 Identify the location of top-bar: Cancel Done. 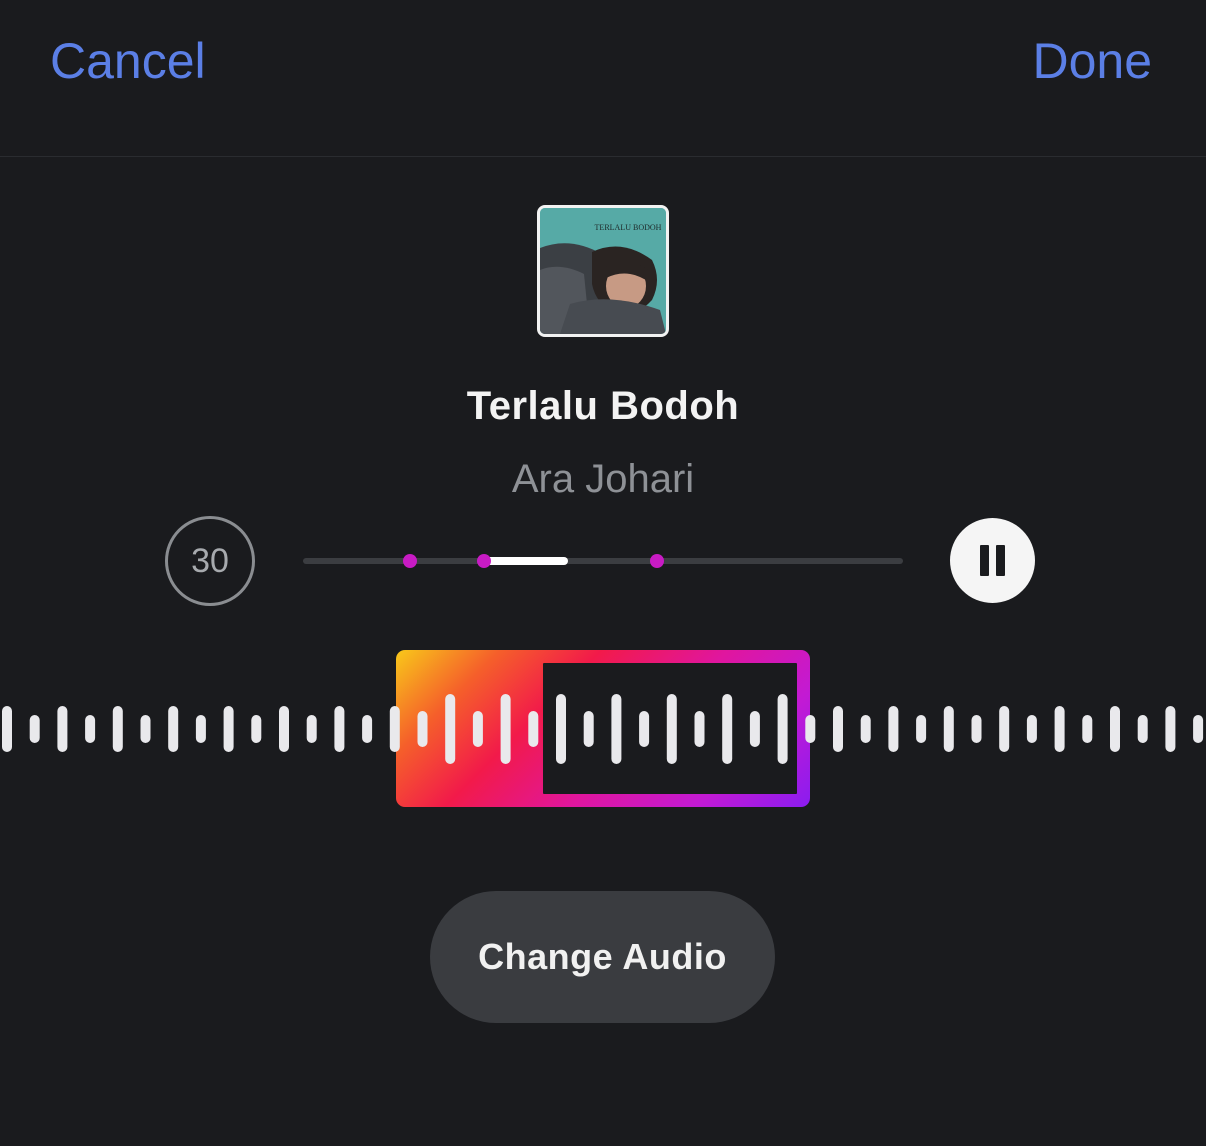
(603, 78).